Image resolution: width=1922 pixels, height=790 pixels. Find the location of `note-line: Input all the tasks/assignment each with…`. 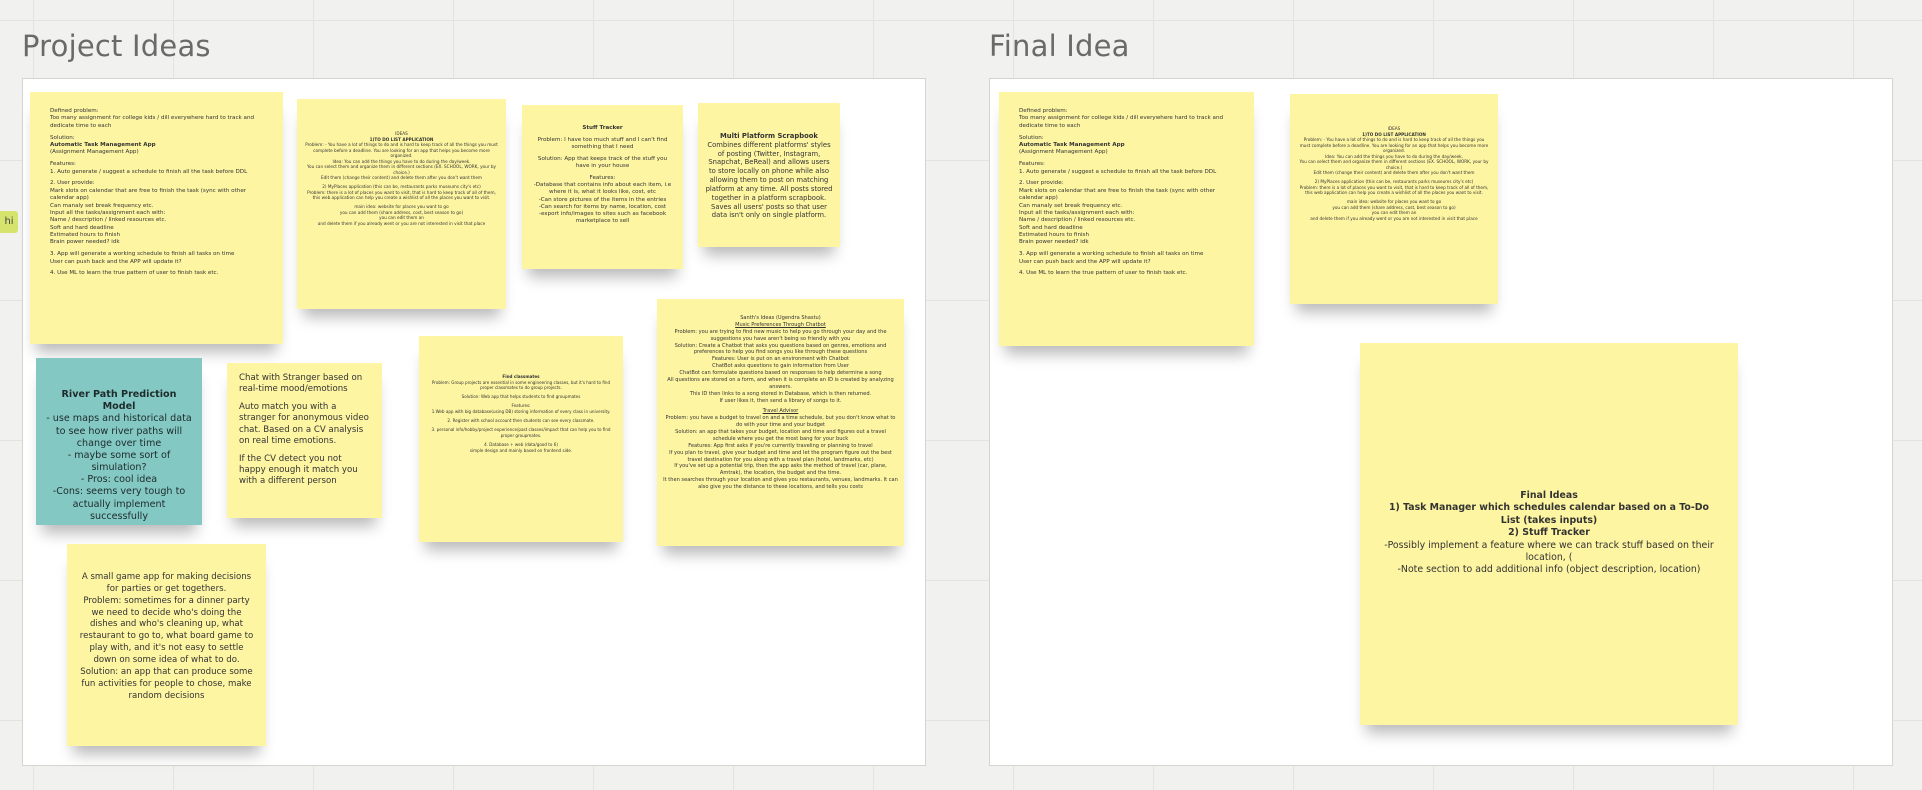

note-line: Input all the tasks/assignment each with… is located at coordinates (108, 212).